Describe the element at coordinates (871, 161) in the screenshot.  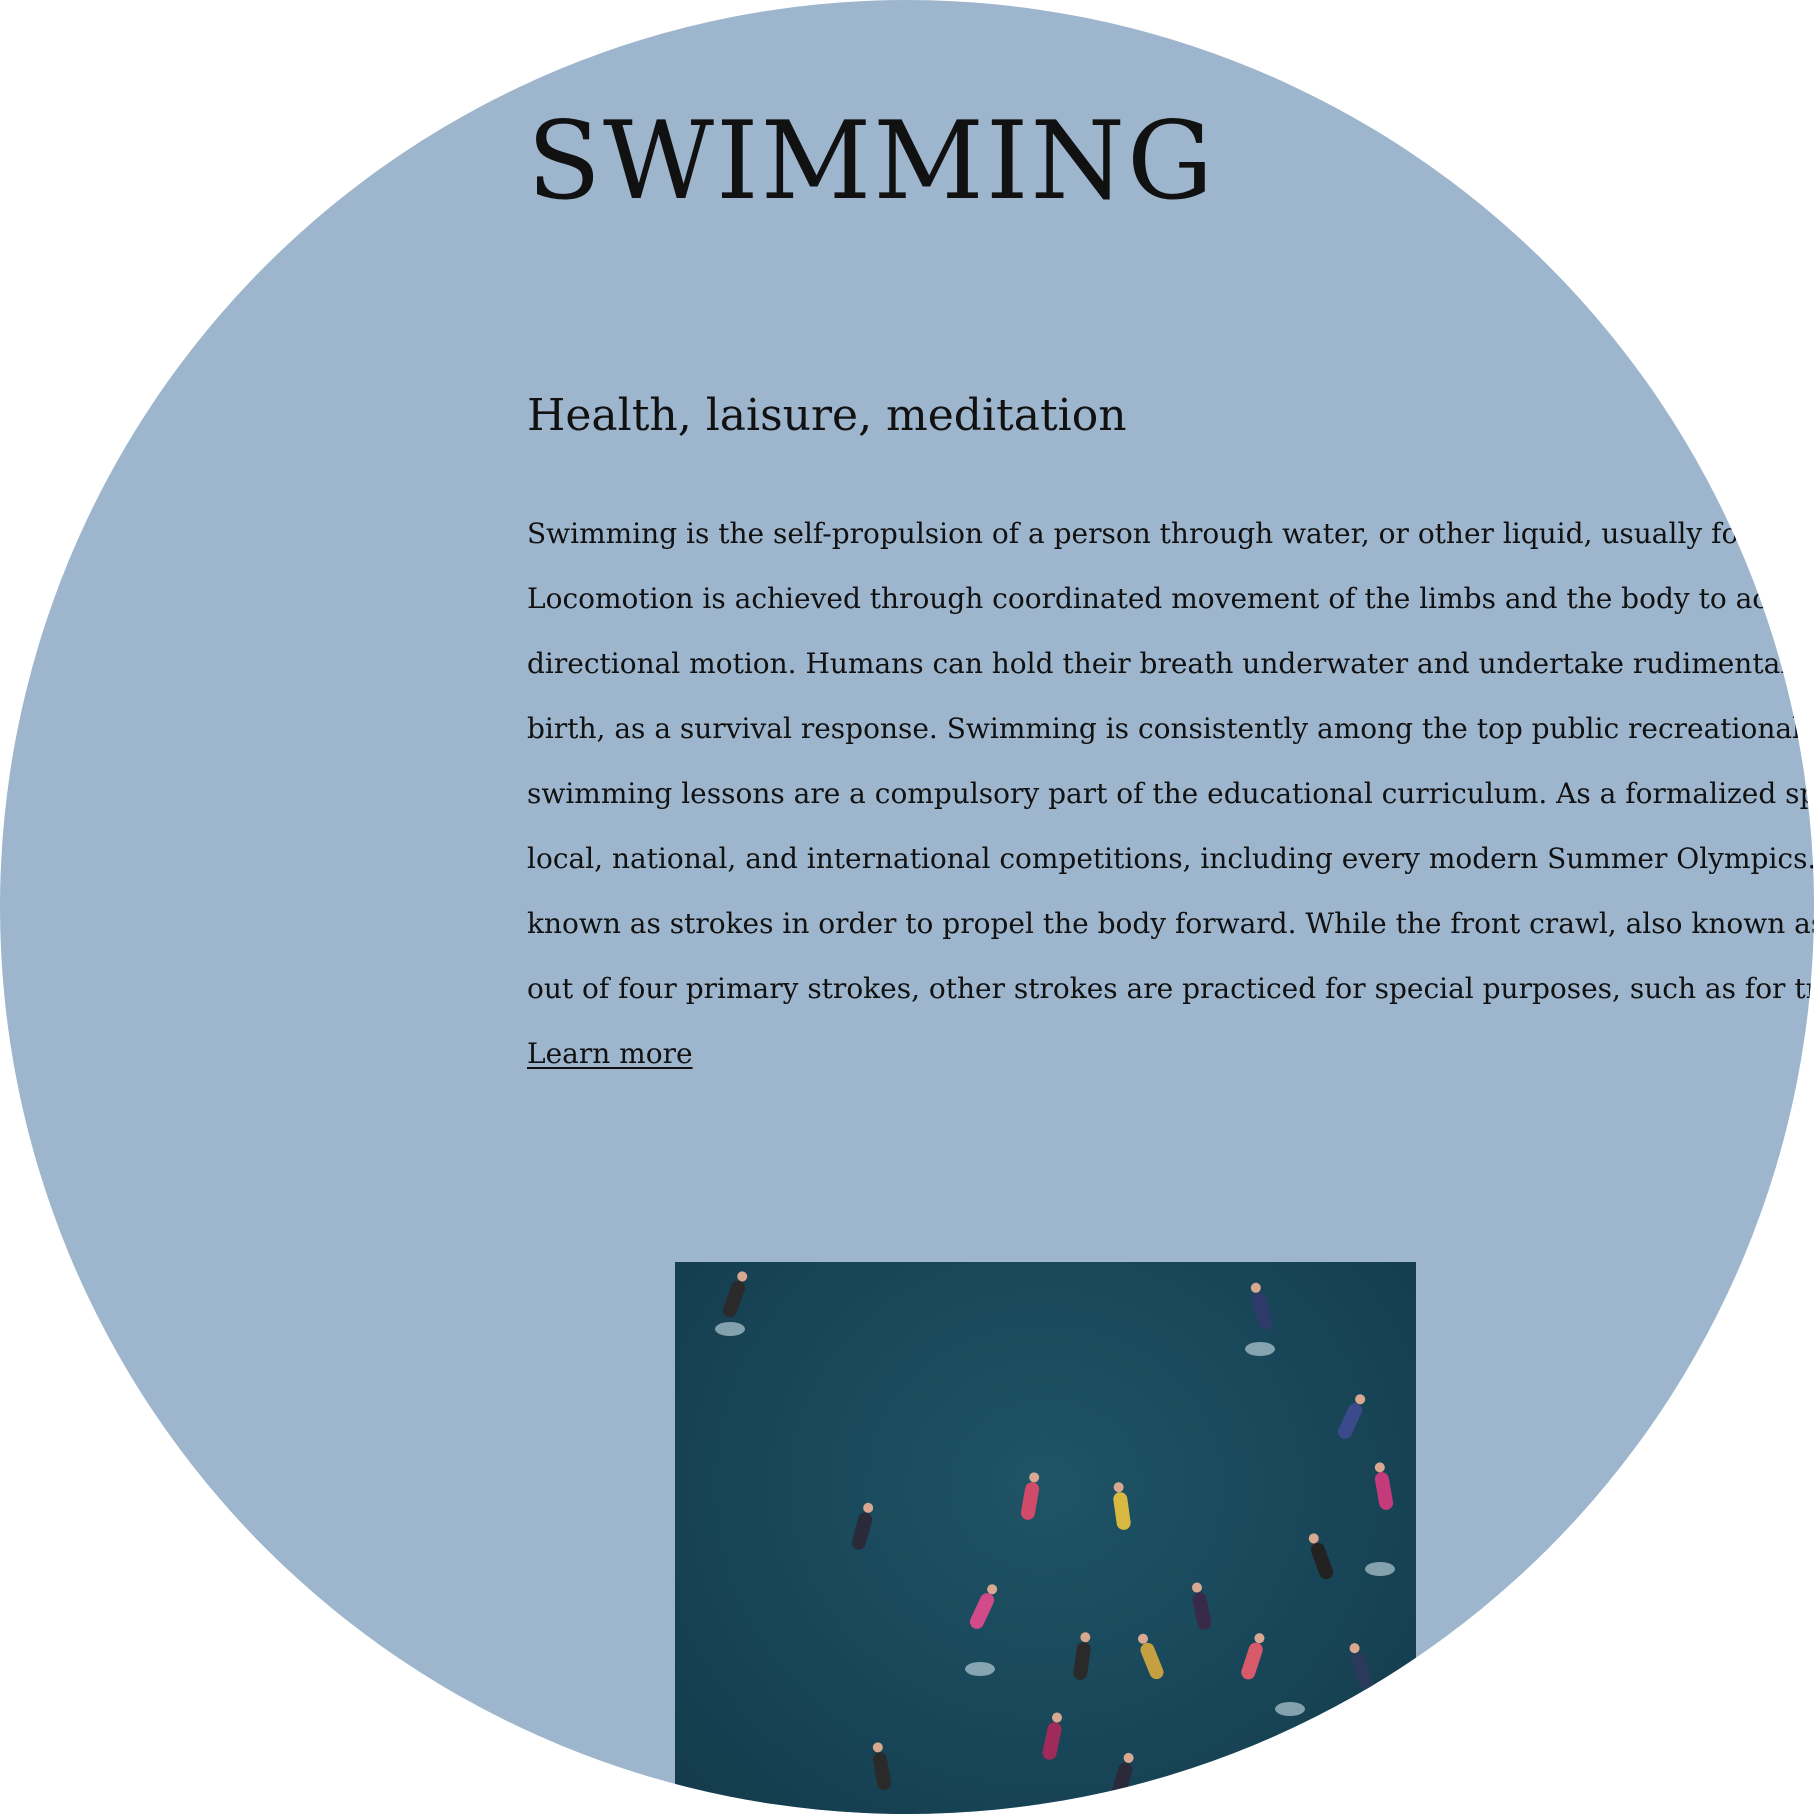
I see `page-title: SWIMMING` at that location.